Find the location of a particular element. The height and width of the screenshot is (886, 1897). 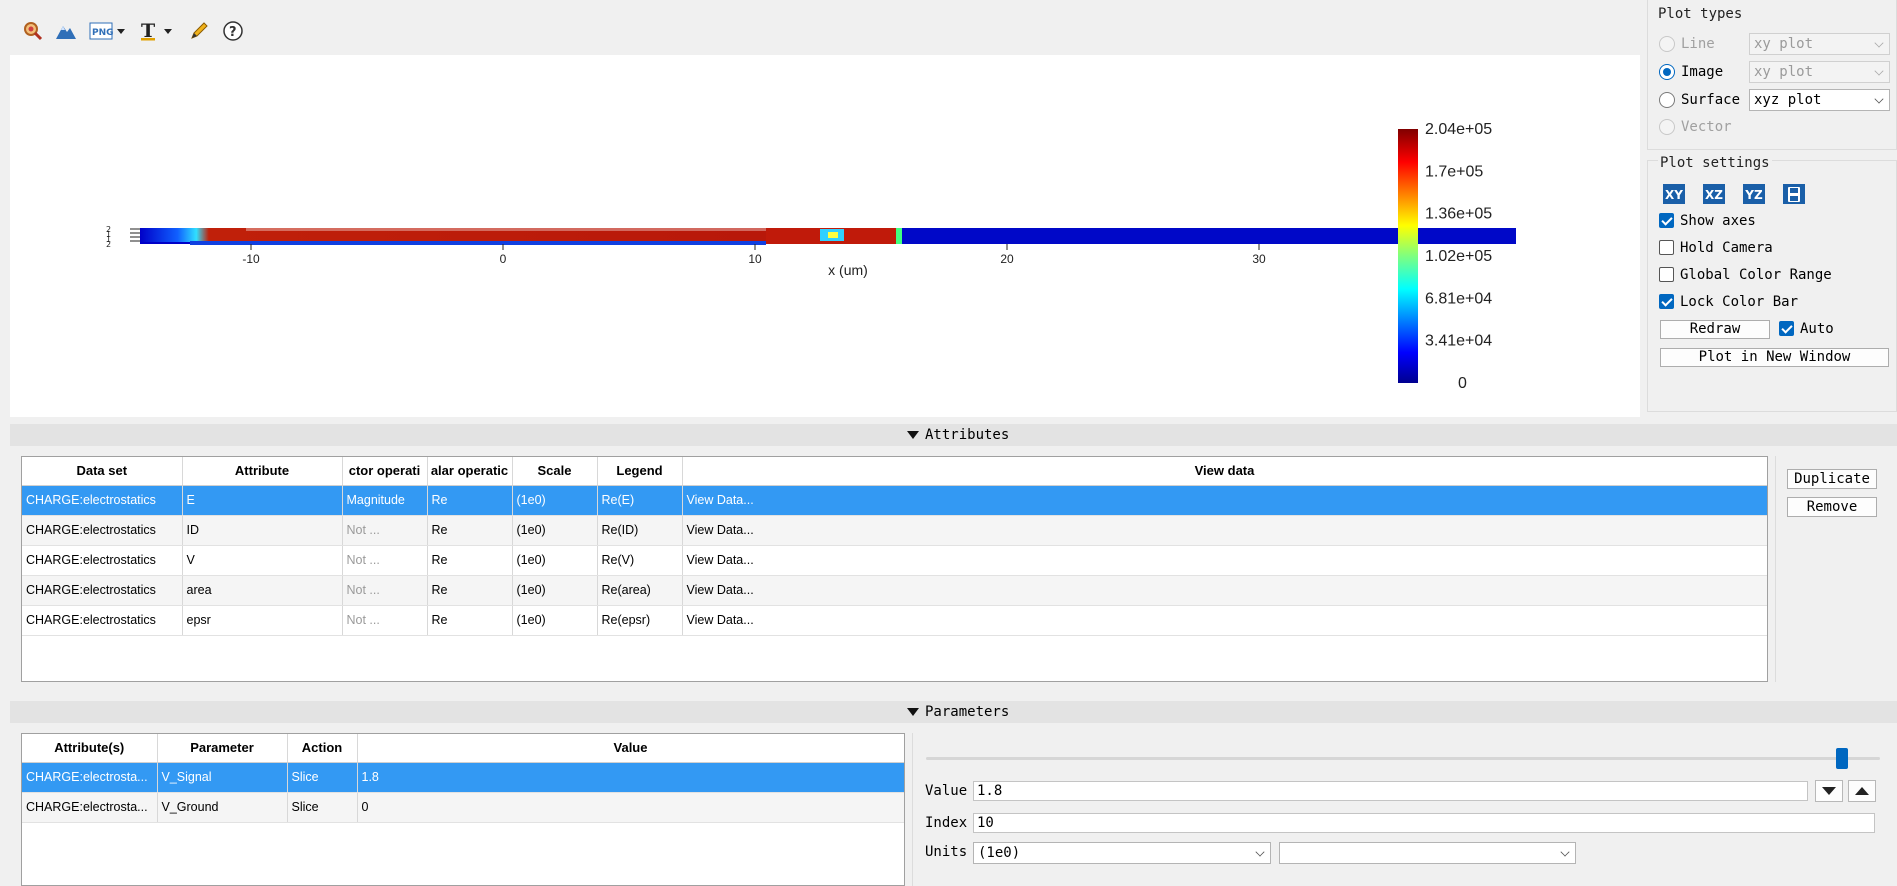

surface-radio is located at coordinates (1667, 100).